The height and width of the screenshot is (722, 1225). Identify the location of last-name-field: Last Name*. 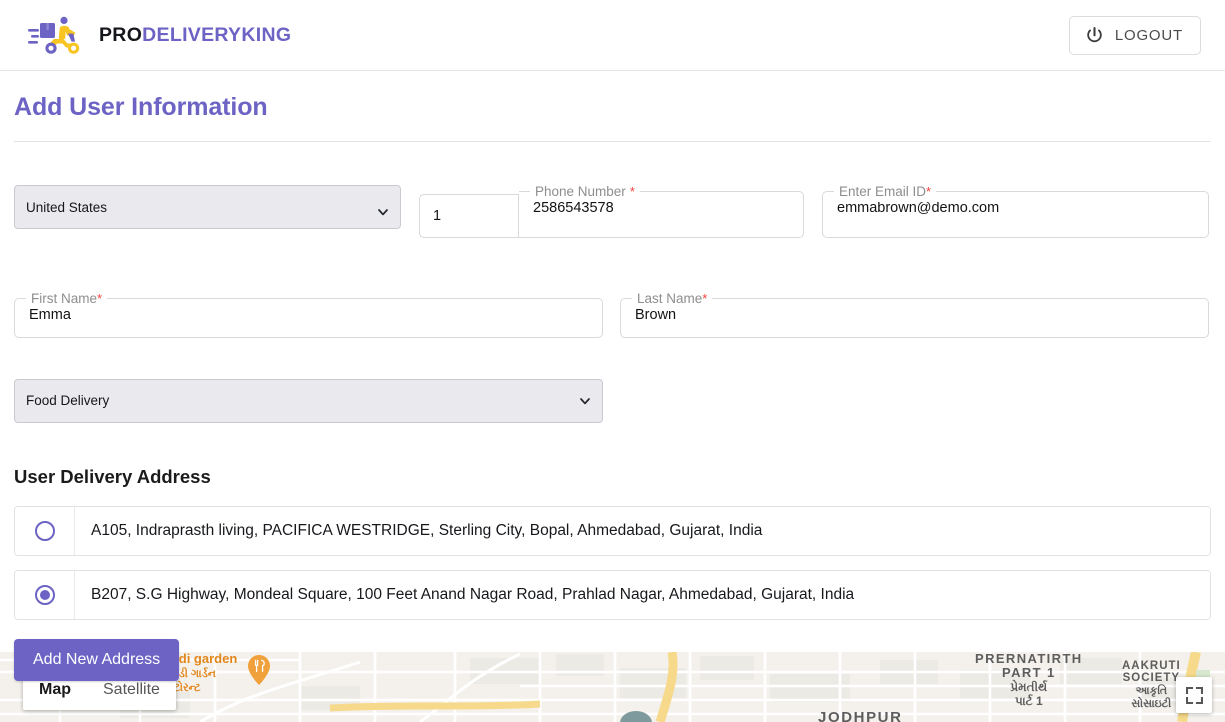
(914, 315).